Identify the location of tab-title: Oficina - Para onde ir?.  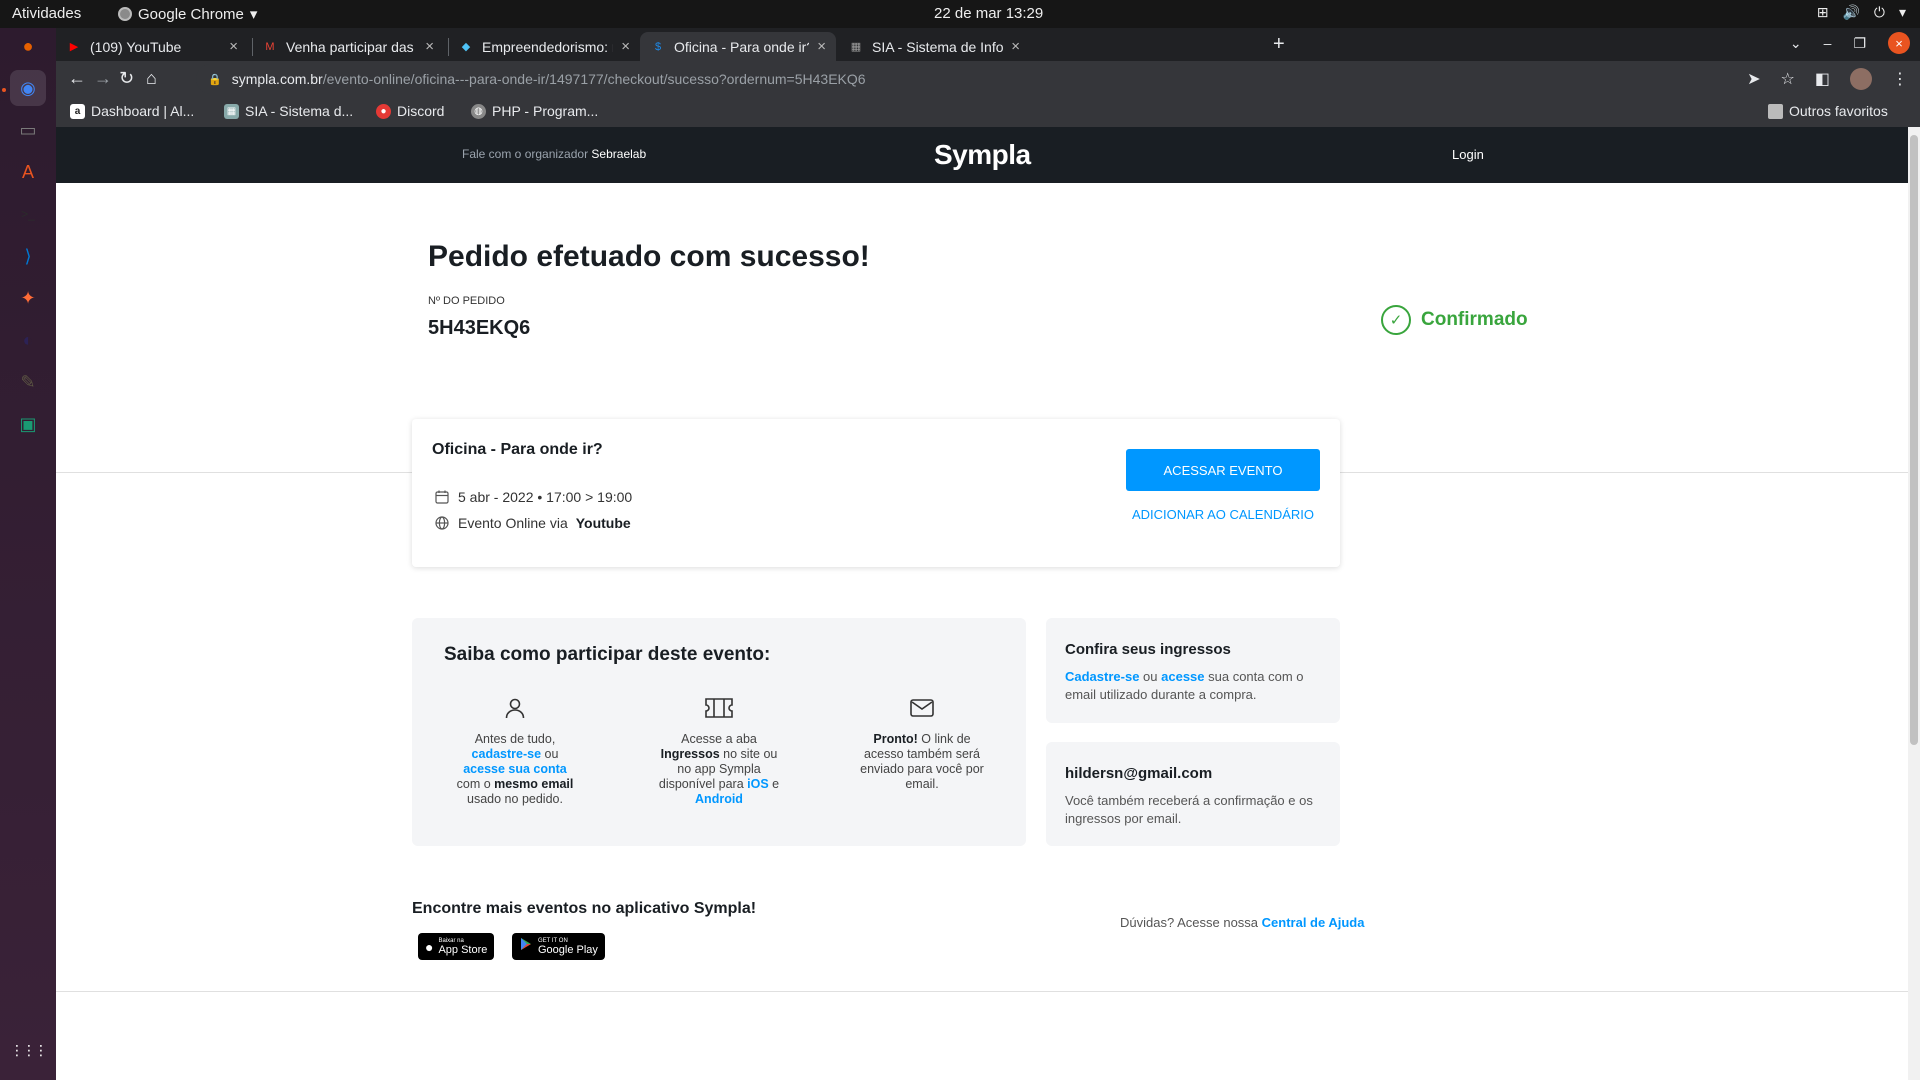
(742, 46).